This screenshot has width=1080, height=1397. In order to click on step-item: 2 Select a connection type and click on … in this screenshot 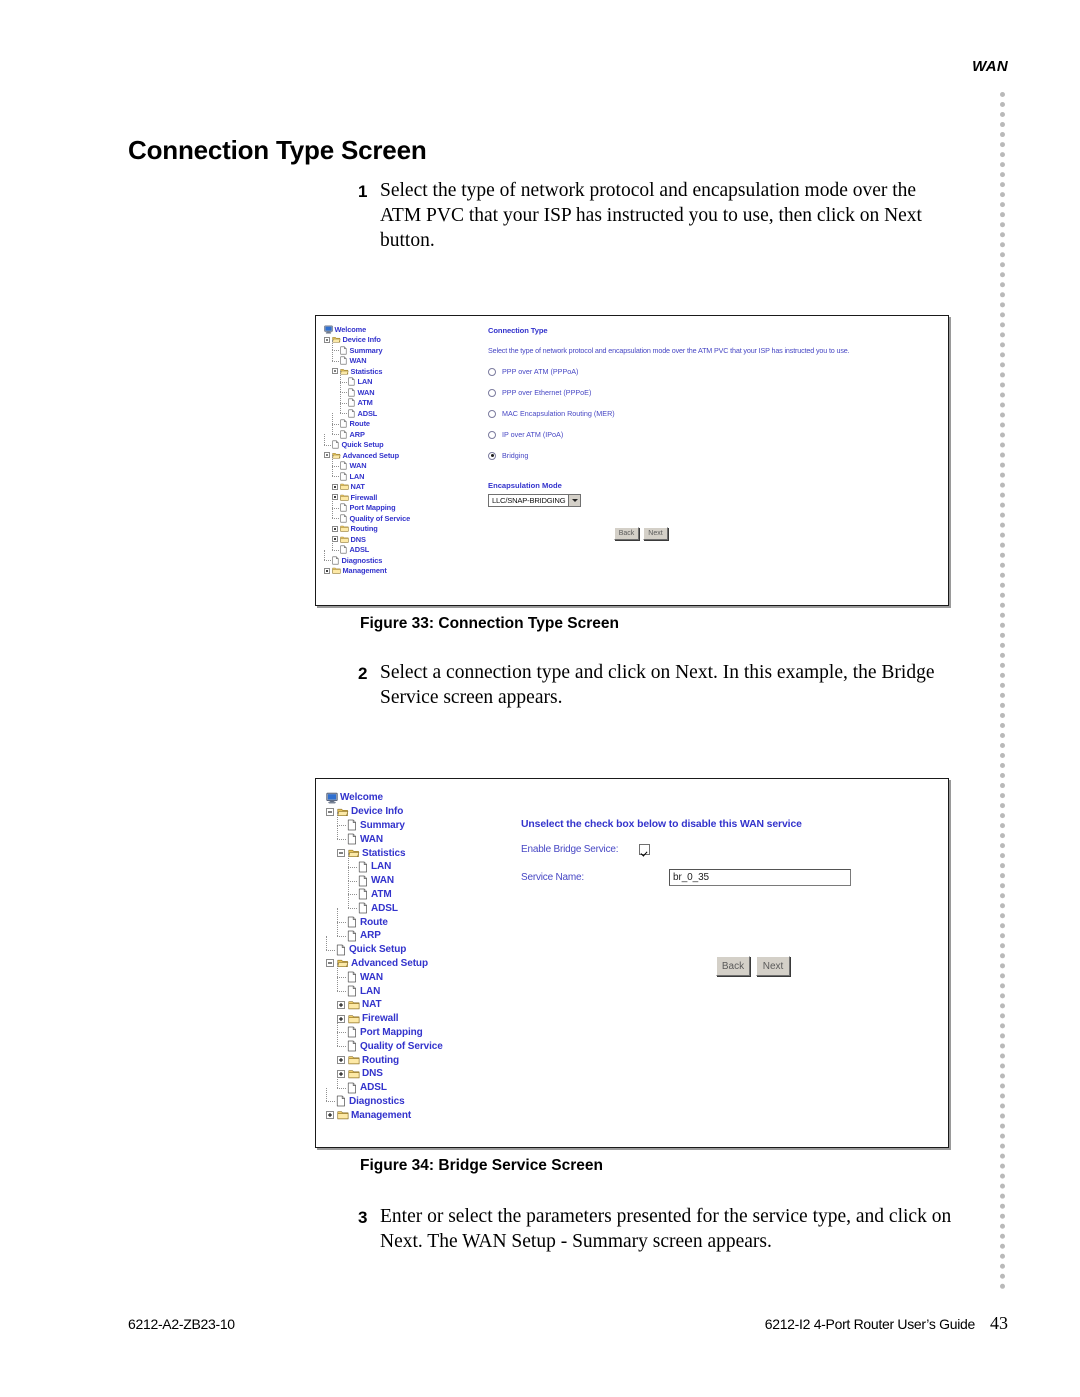, I will do `click(658, 685)`.